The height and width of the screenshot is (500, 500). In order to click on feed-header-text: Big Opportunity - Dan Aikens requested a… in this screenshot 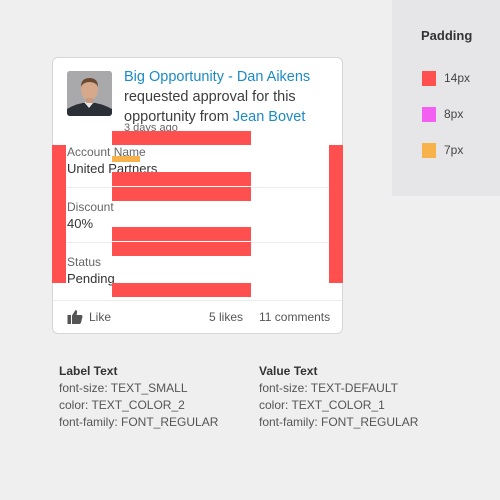, I will do `click(229, 97)`.